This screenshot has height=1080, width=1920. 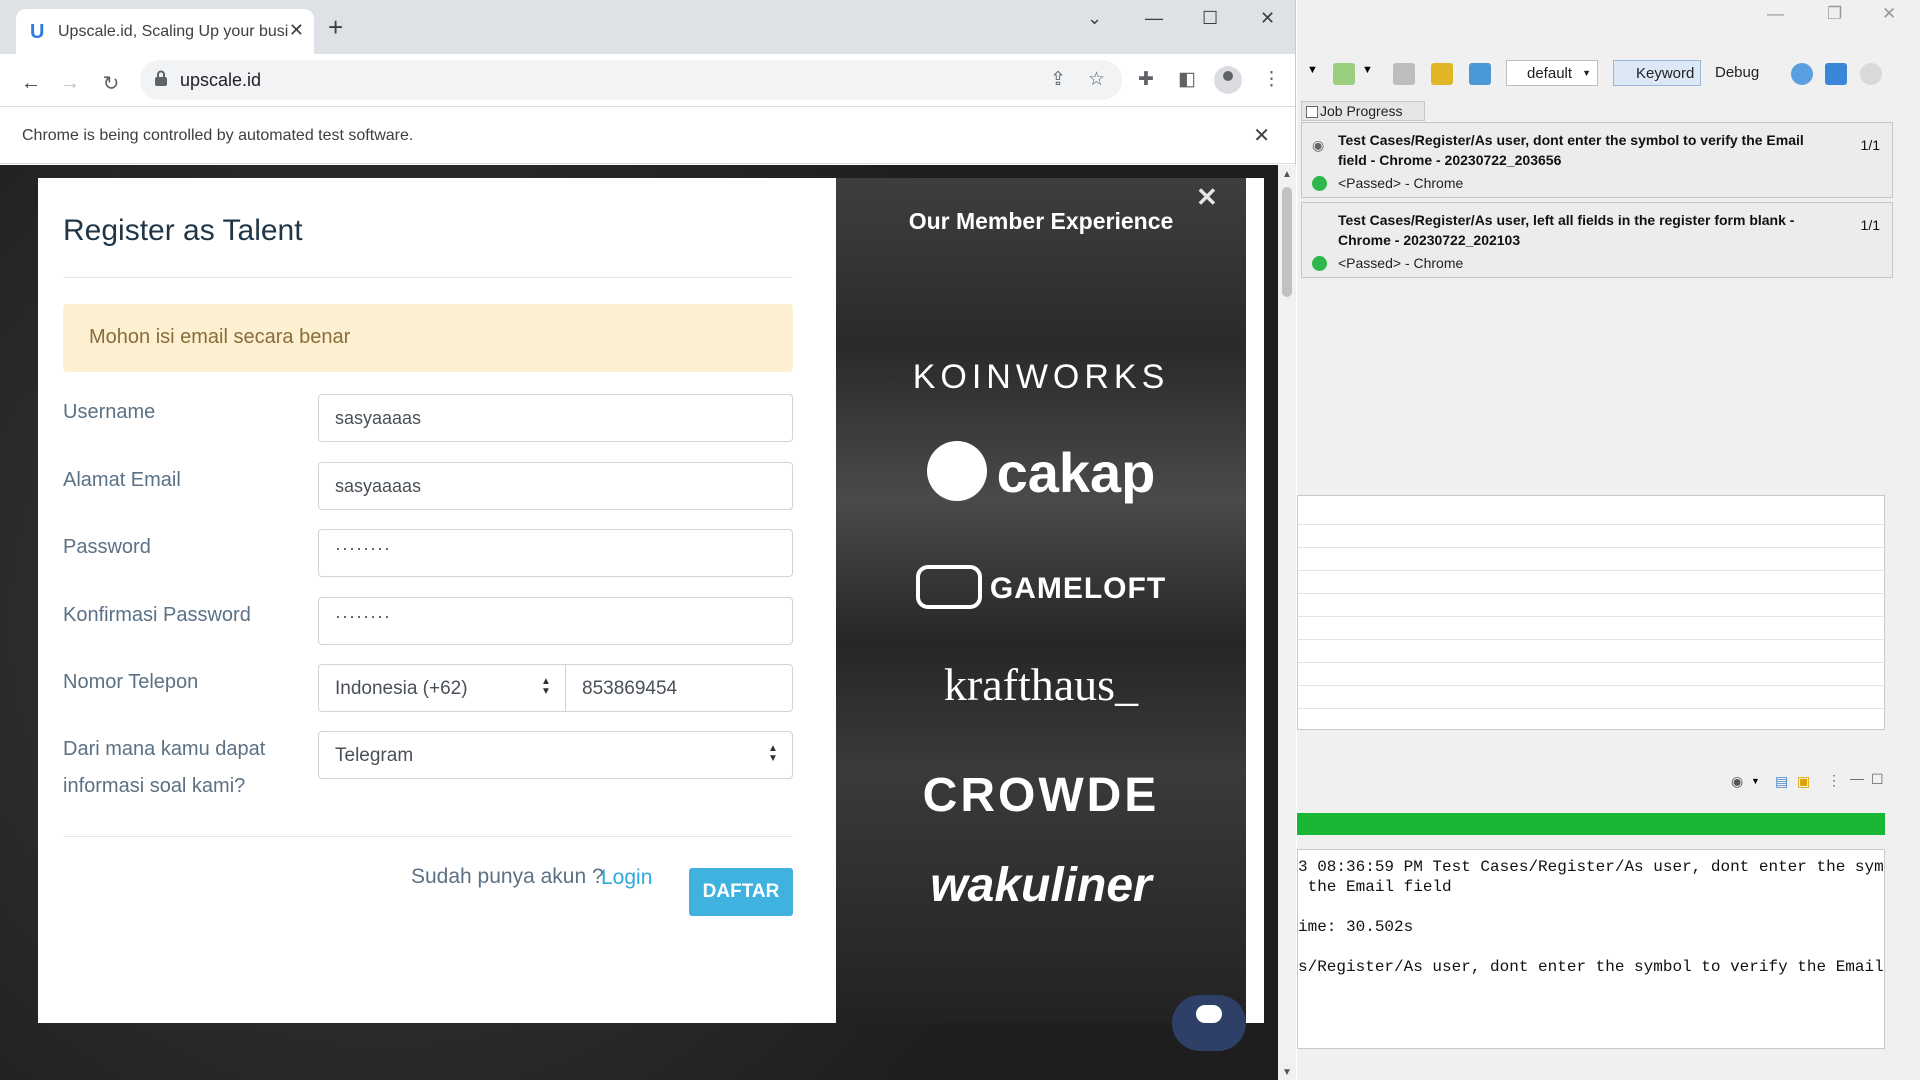 I want to click on source-select: Telegram ▲ ▼, so click(x=555, y=755).